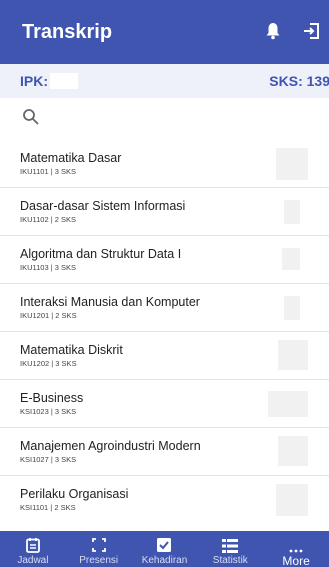 The image size is (329, 567). What do you see at coordinates (312, 31) in the screenshot?
I see `logout-icon` at bounding box center [312, 31].